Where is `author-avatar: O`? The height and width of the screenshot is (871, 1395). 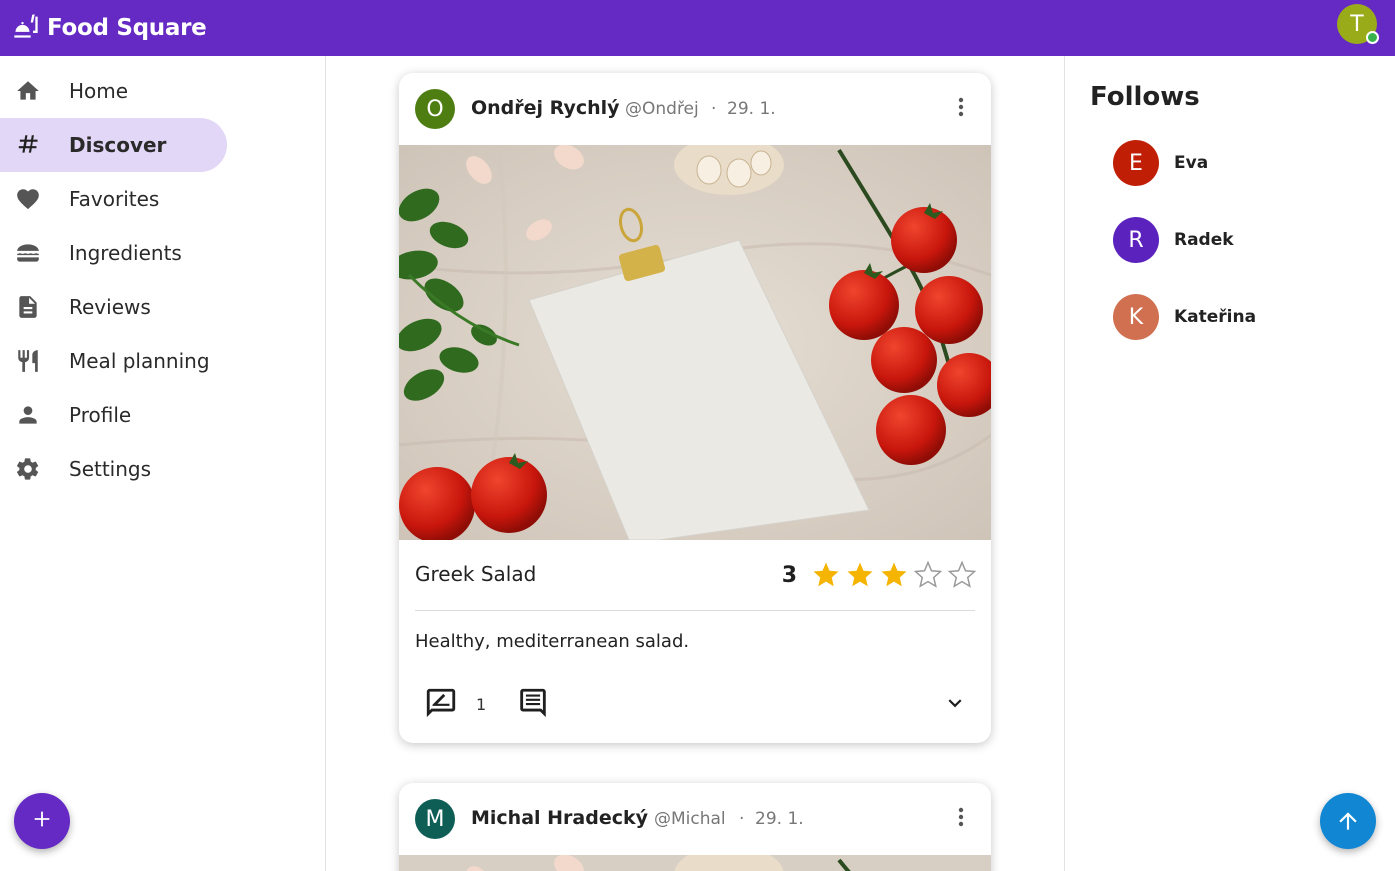 author-avatar: O is located at coordinates (435, 109).